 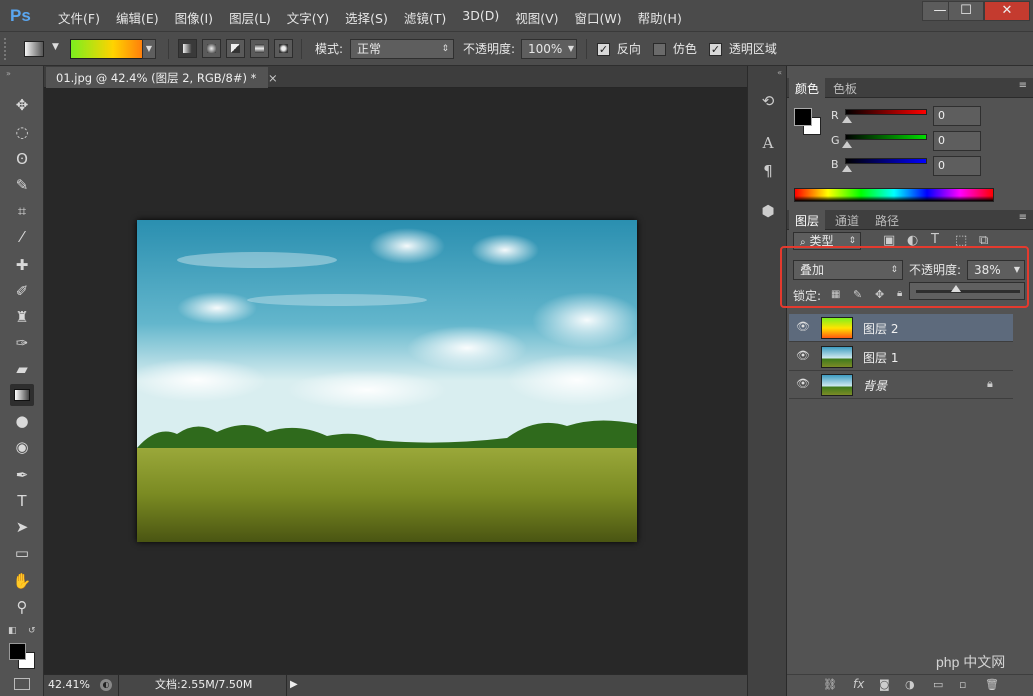 I want to click on menu-layer: 图层(L), so click(x=250, y=17).